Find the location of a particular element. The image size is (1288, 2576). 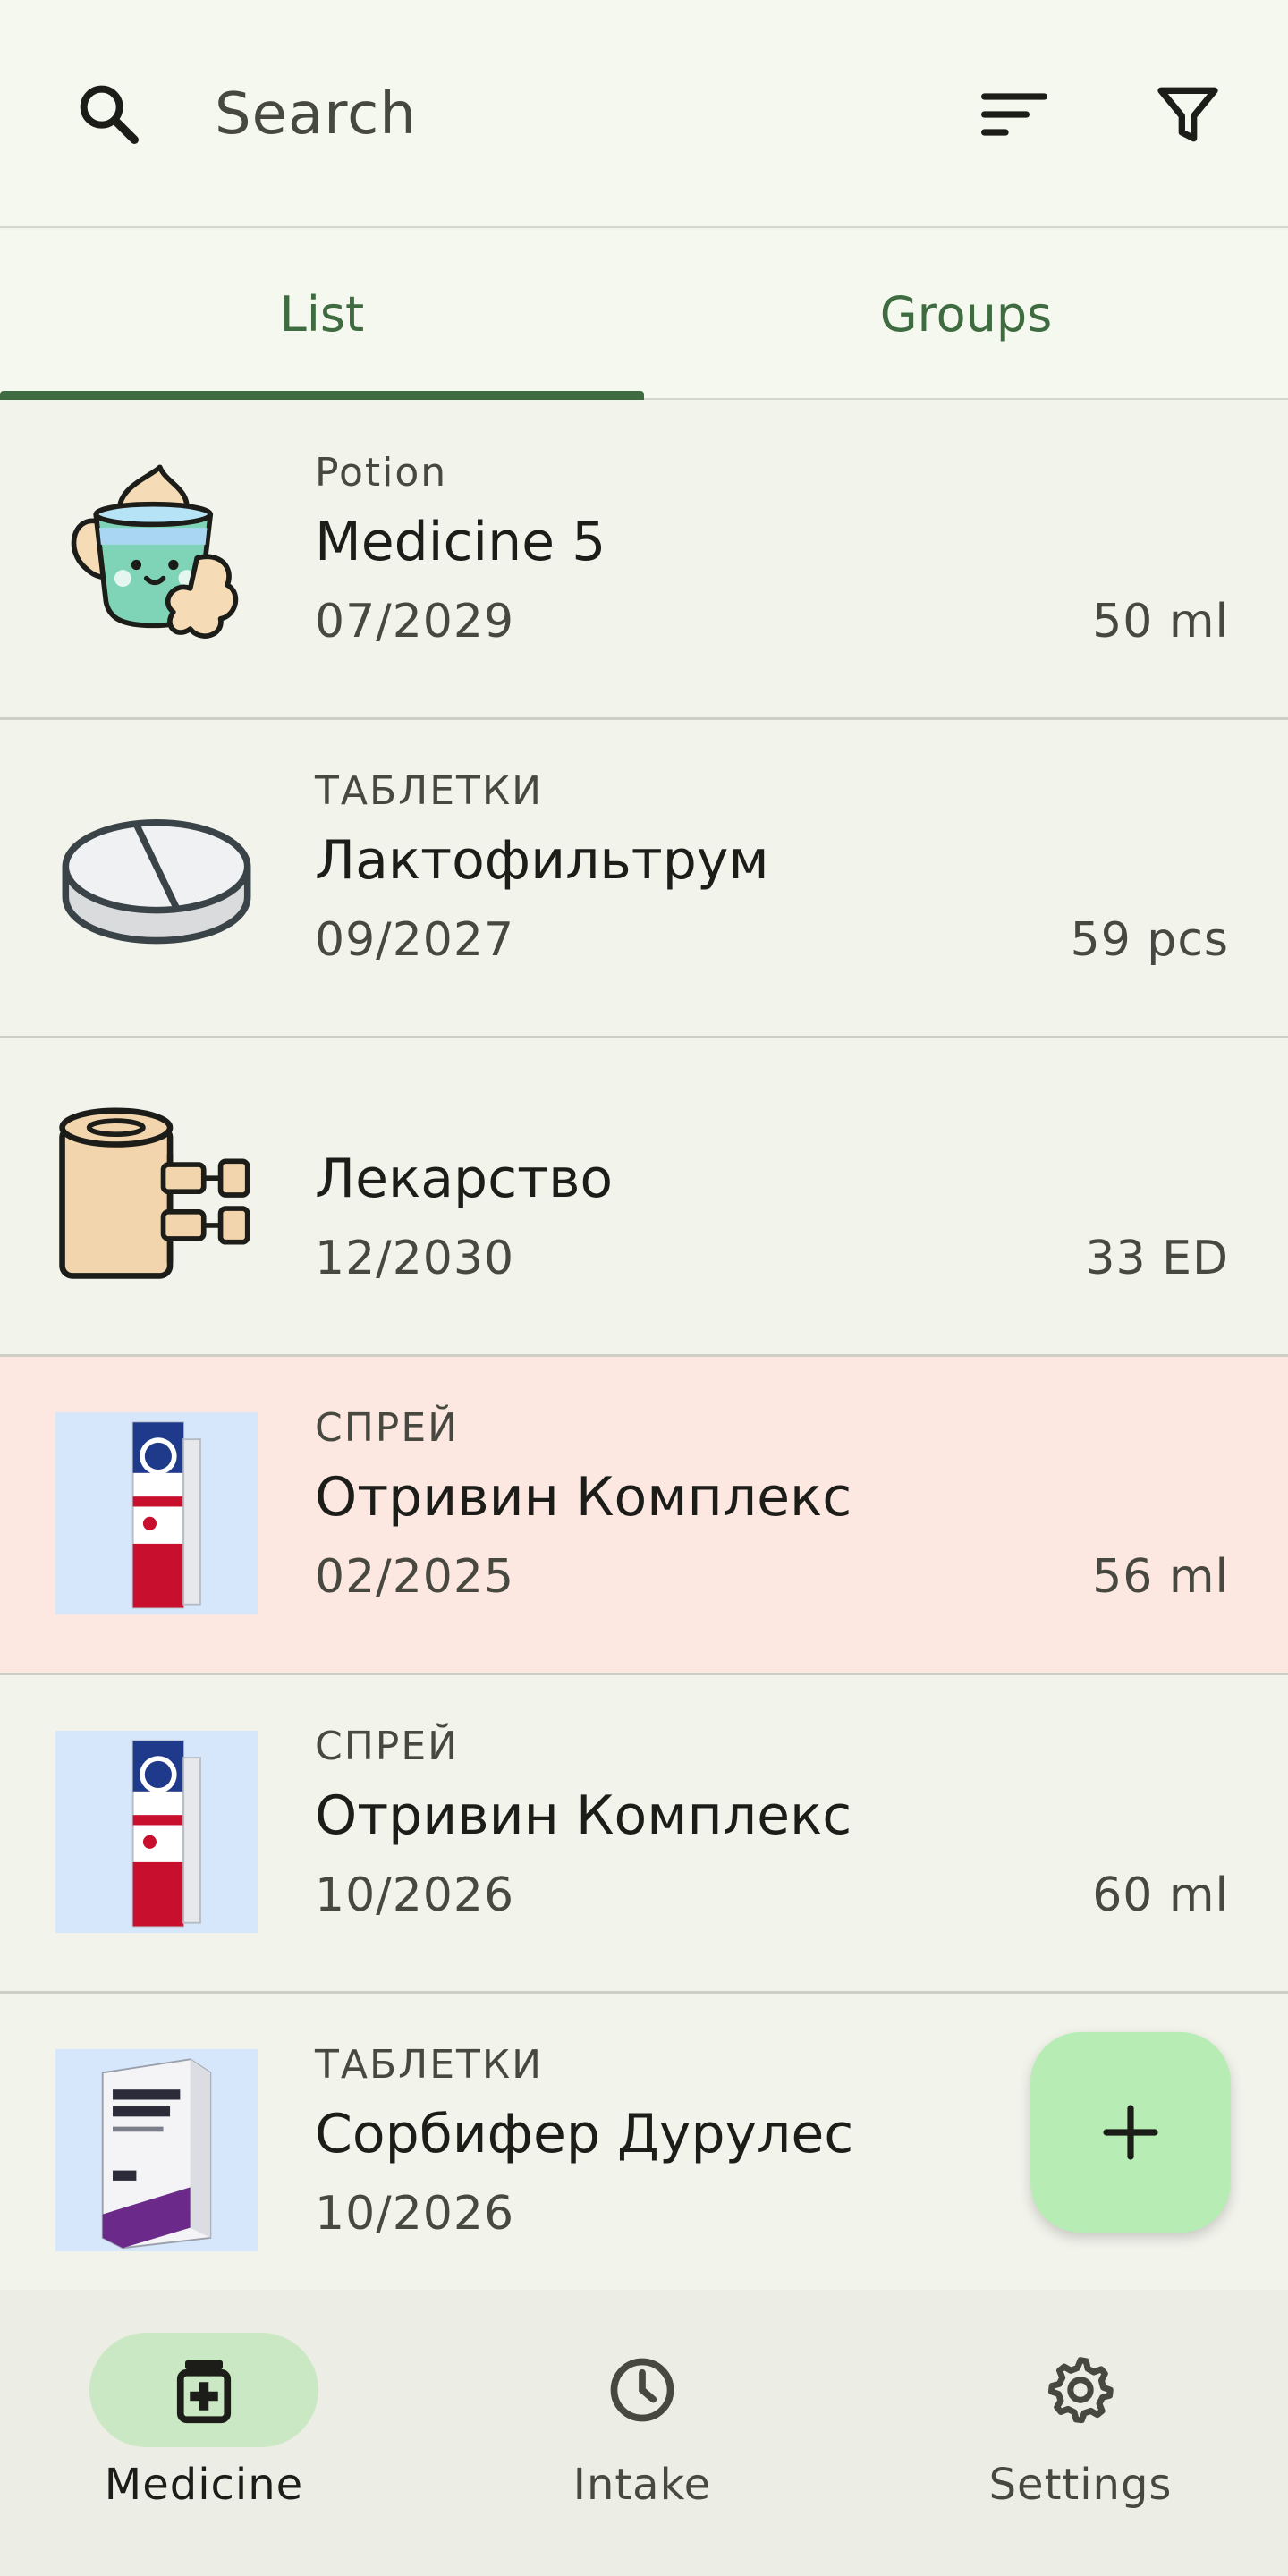

add-medicine-button is located at coordinates (1130, 2132).